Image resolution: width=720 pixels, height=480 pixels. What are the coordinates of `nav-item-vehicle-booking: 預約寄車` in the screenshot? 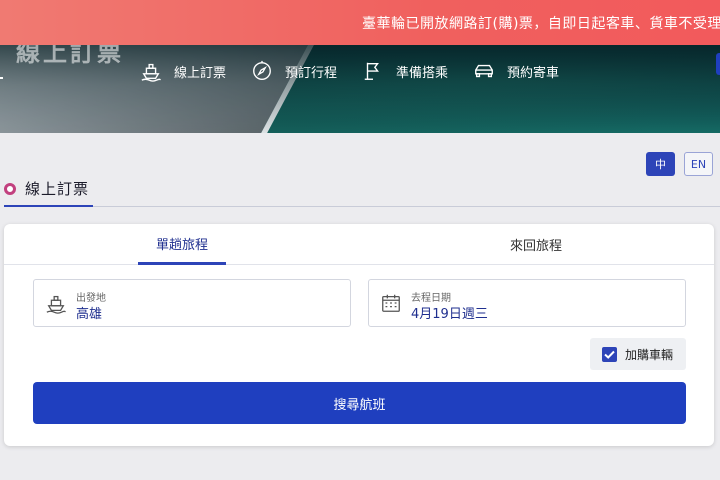 It's located at (516, 71).